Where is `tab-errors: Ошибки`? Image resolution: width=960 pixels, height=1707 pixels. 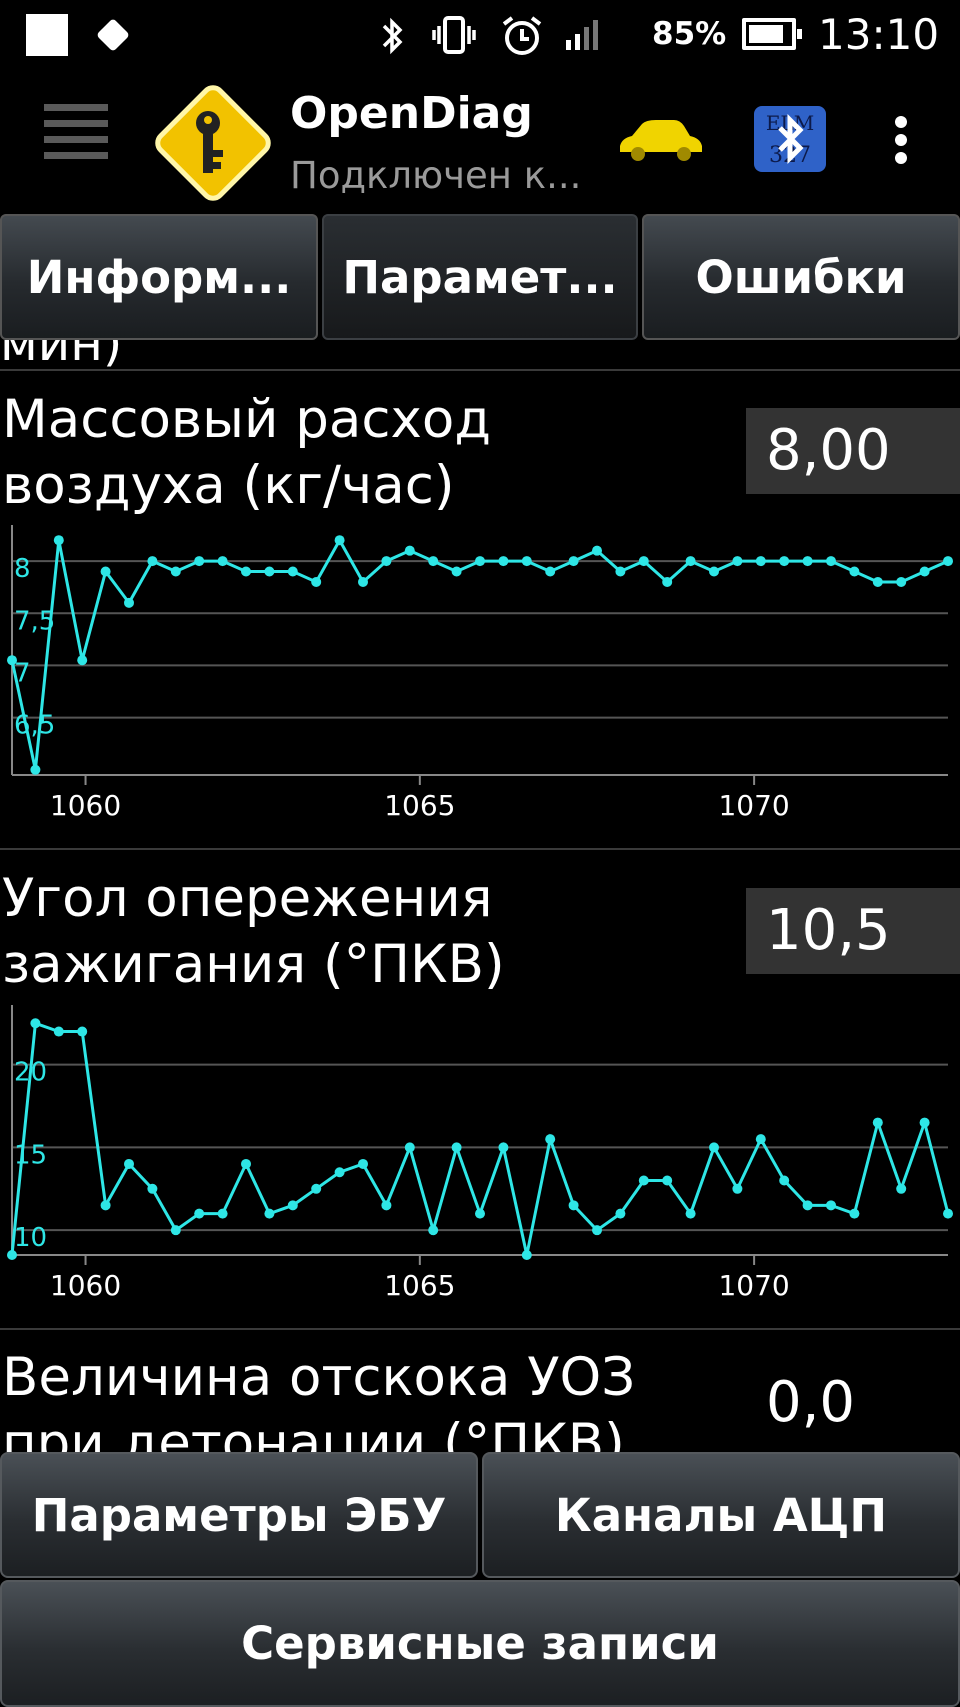 tab-errors: Ошибки is located at coordinates (801, 277).